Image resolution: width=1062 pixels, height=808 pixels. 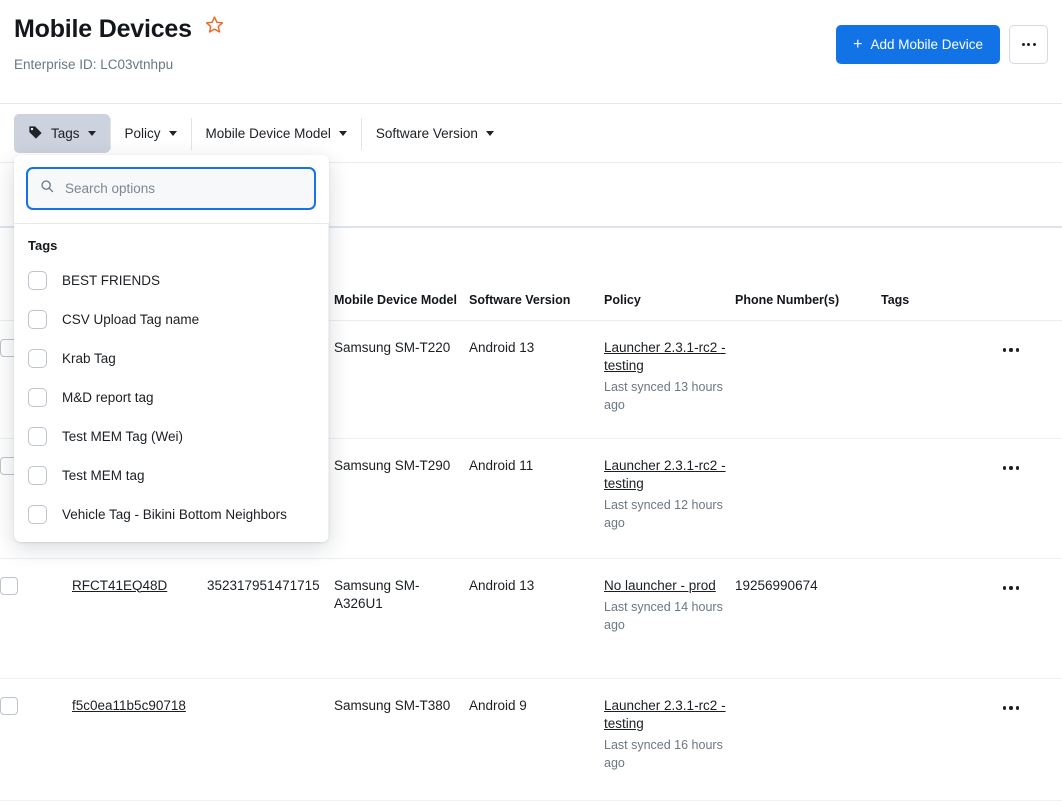 I want to click on tag-option-label: Krab Tag, so click(x=89, y=358).